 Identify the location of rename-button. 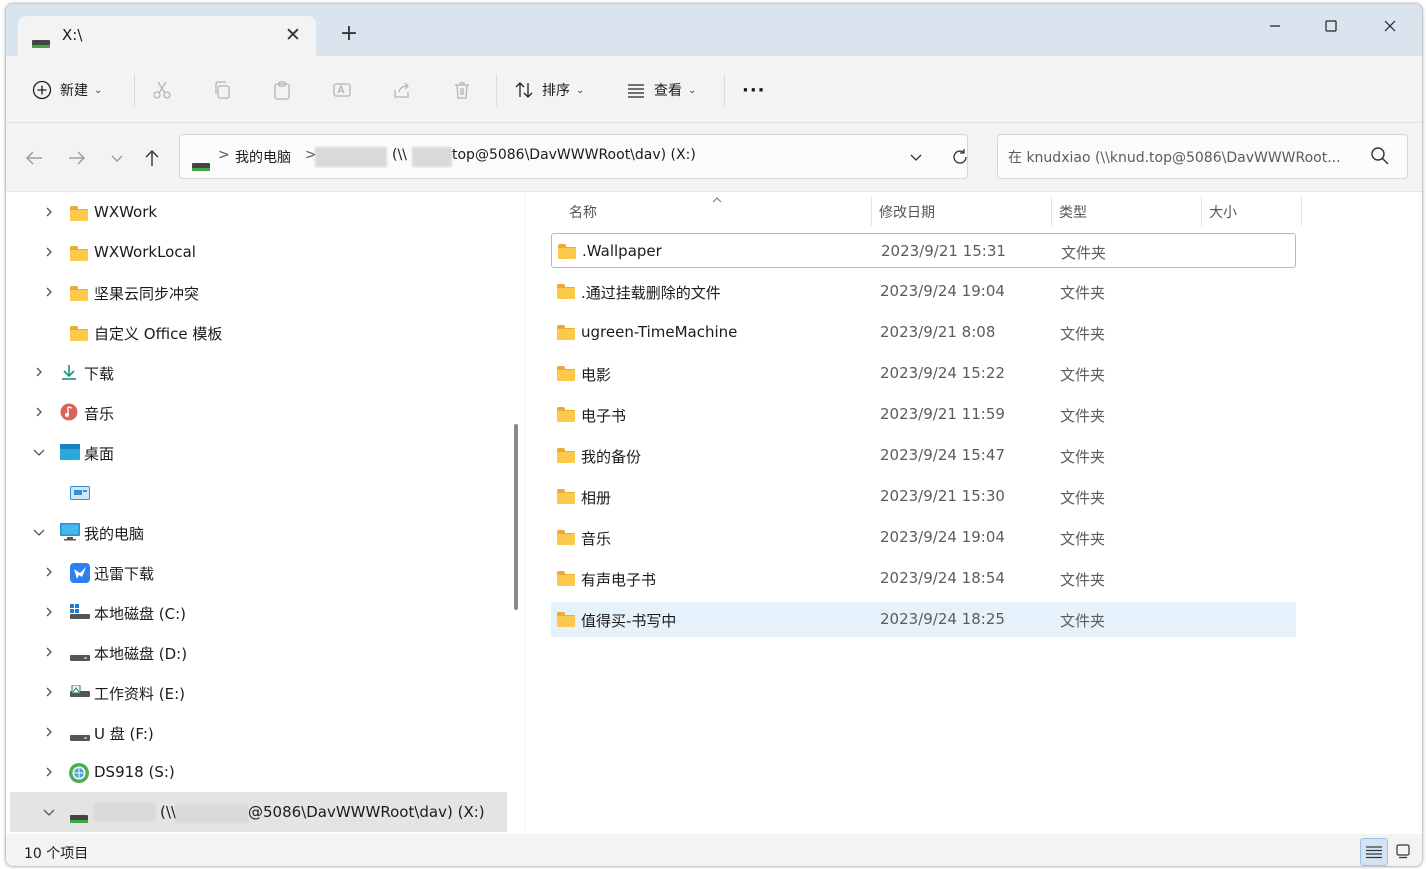
(342, 90).